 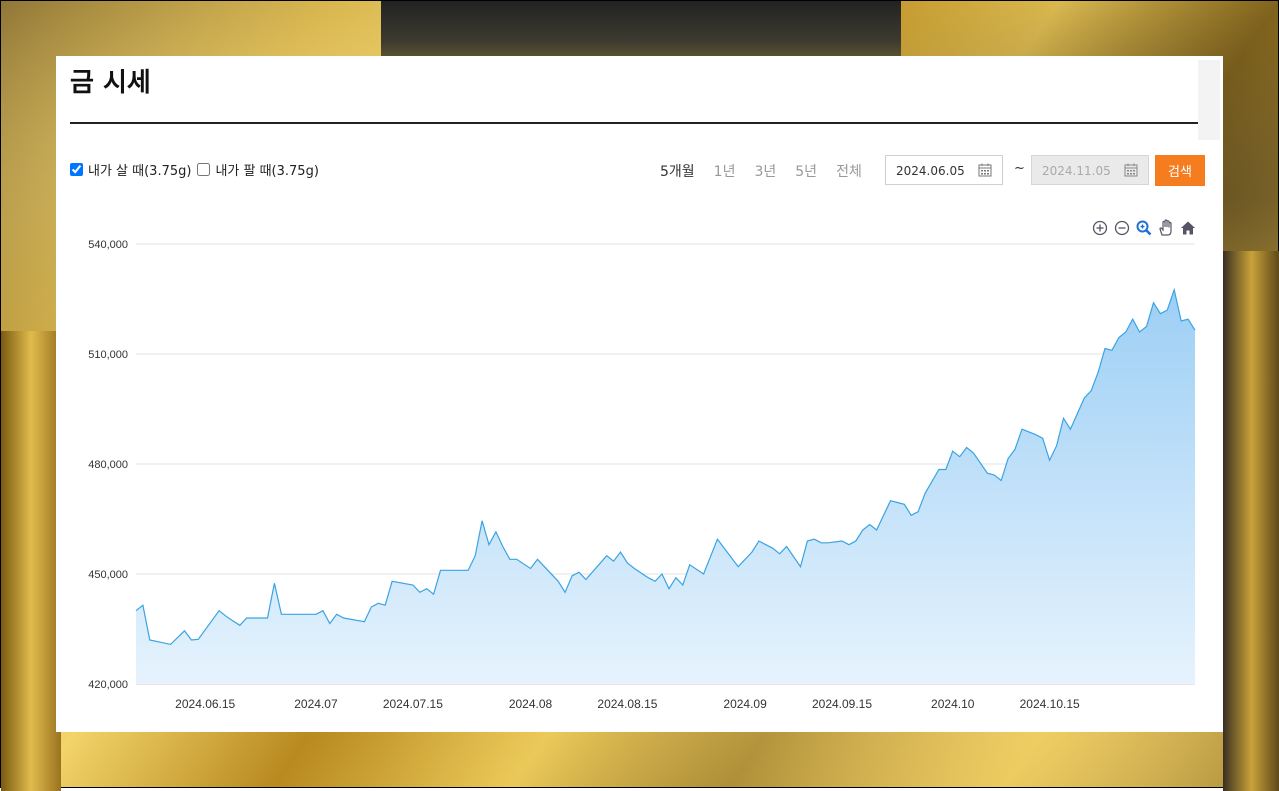 What do you see at coordinates (1251, 521) in the screenshot?
I see `background-gold-bar-right` at bounding box center [1251, 521].